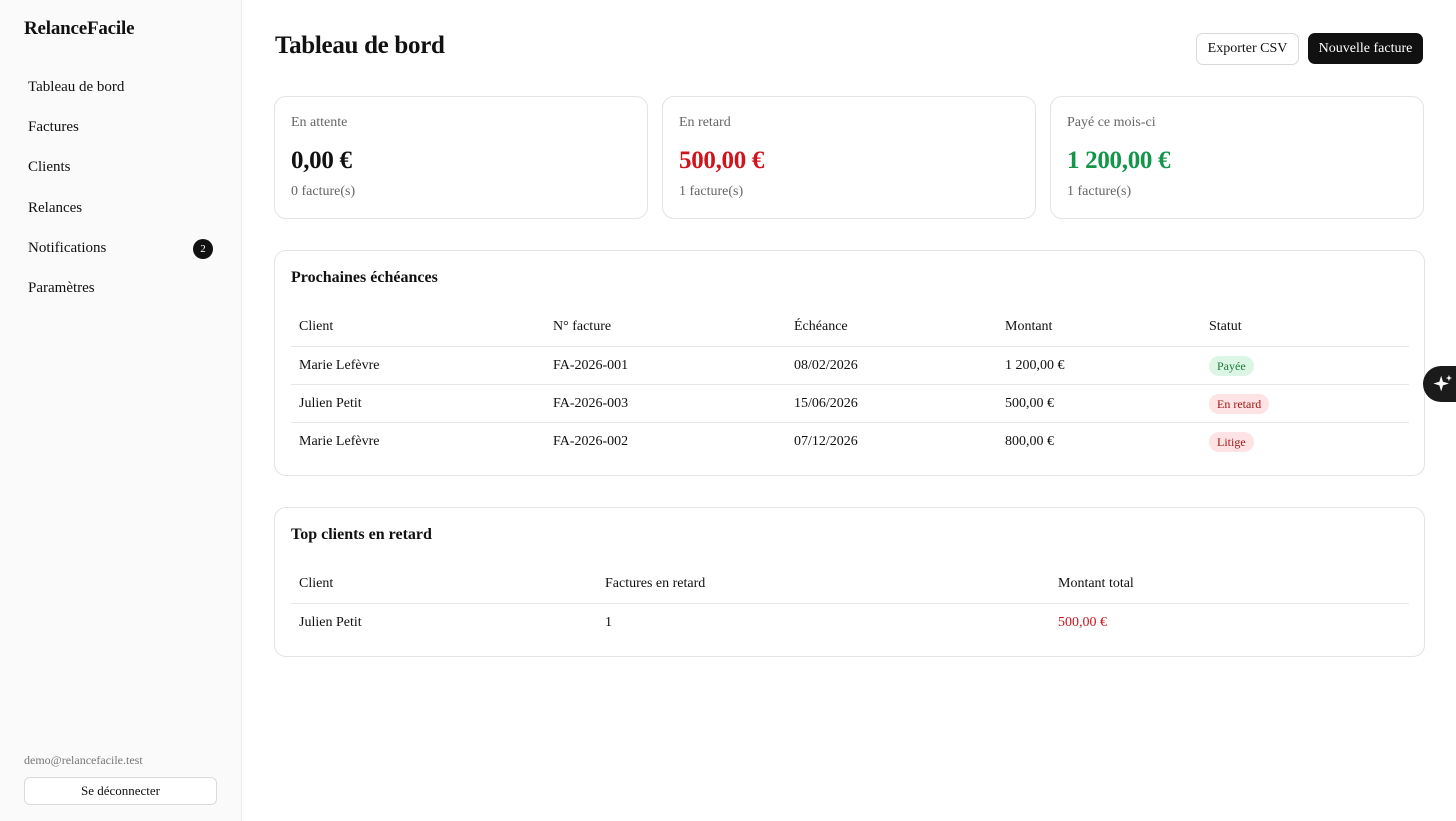 The height and width of the screenshot is (821, 1456). I want to click on cell-status: Payée, so click(1231, 365).